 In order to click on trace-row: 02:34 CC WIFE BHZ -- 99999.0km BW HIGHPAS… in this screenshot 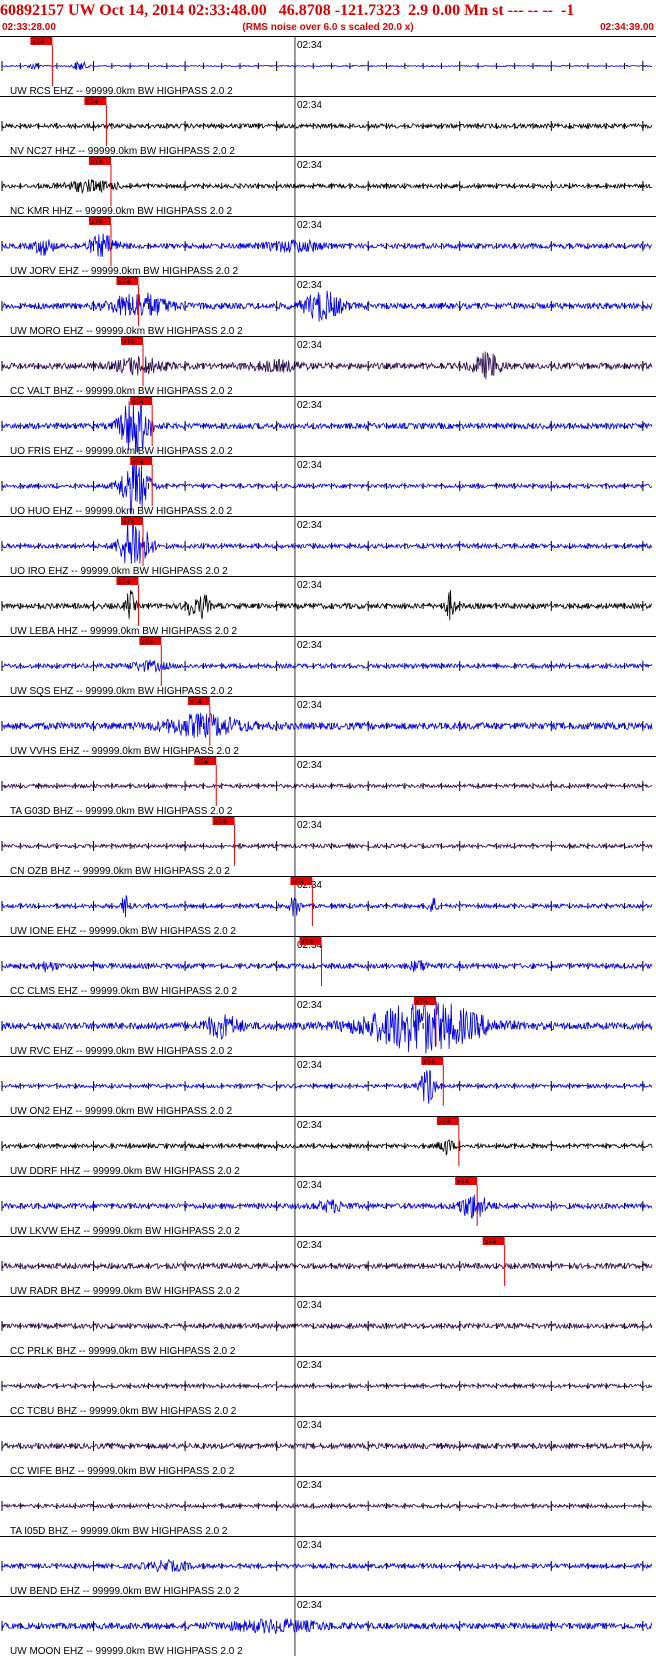, I will do `click(328, 1446)`.